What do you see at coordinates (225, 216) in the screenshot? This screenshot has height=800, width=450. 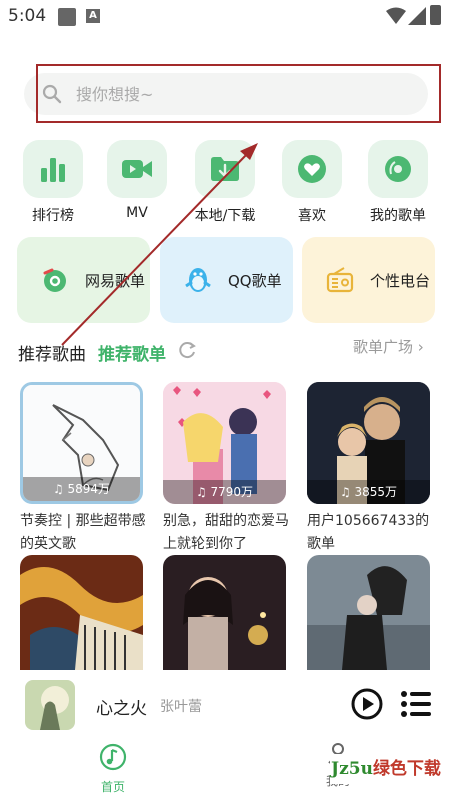 I see `quick-label-local-download: 本地/下载` at bounding box center [225, 216].